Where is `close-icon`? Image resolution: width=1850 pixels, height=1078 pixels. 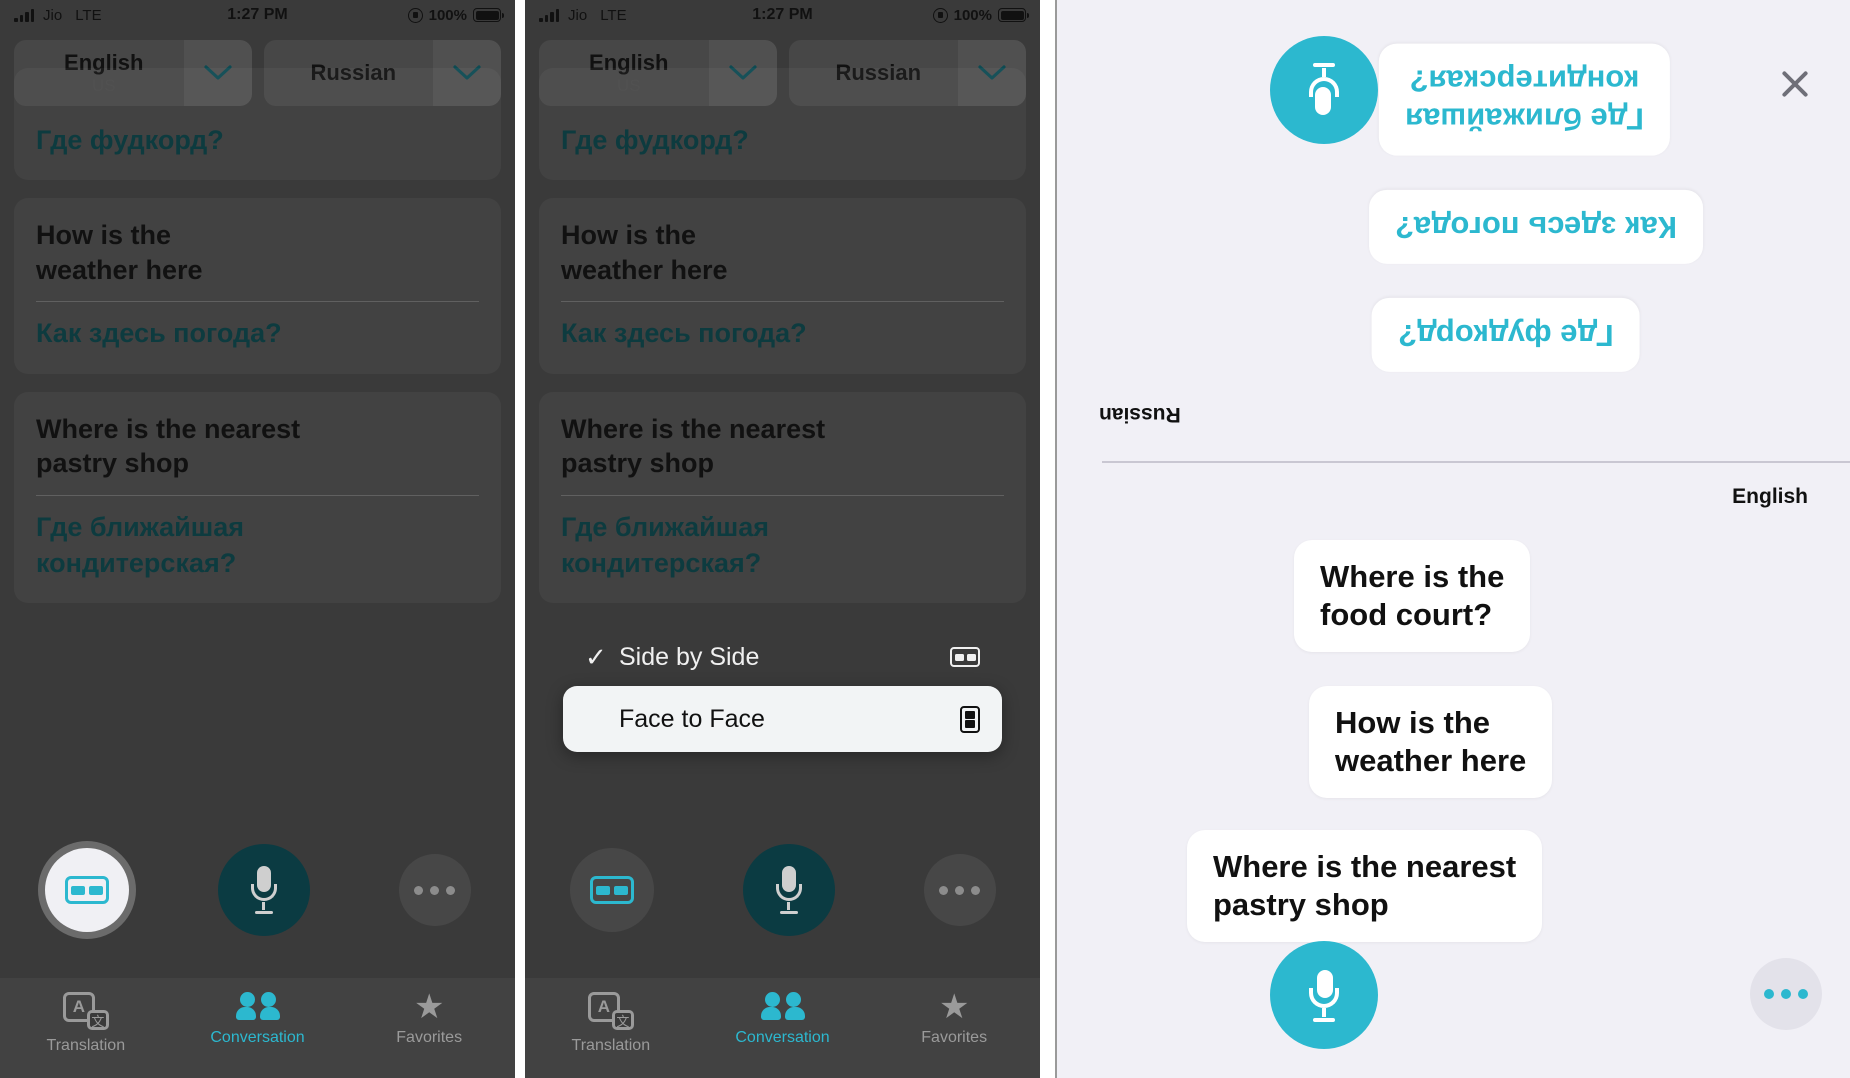
close-icon is located at coordinates (1795, 83).